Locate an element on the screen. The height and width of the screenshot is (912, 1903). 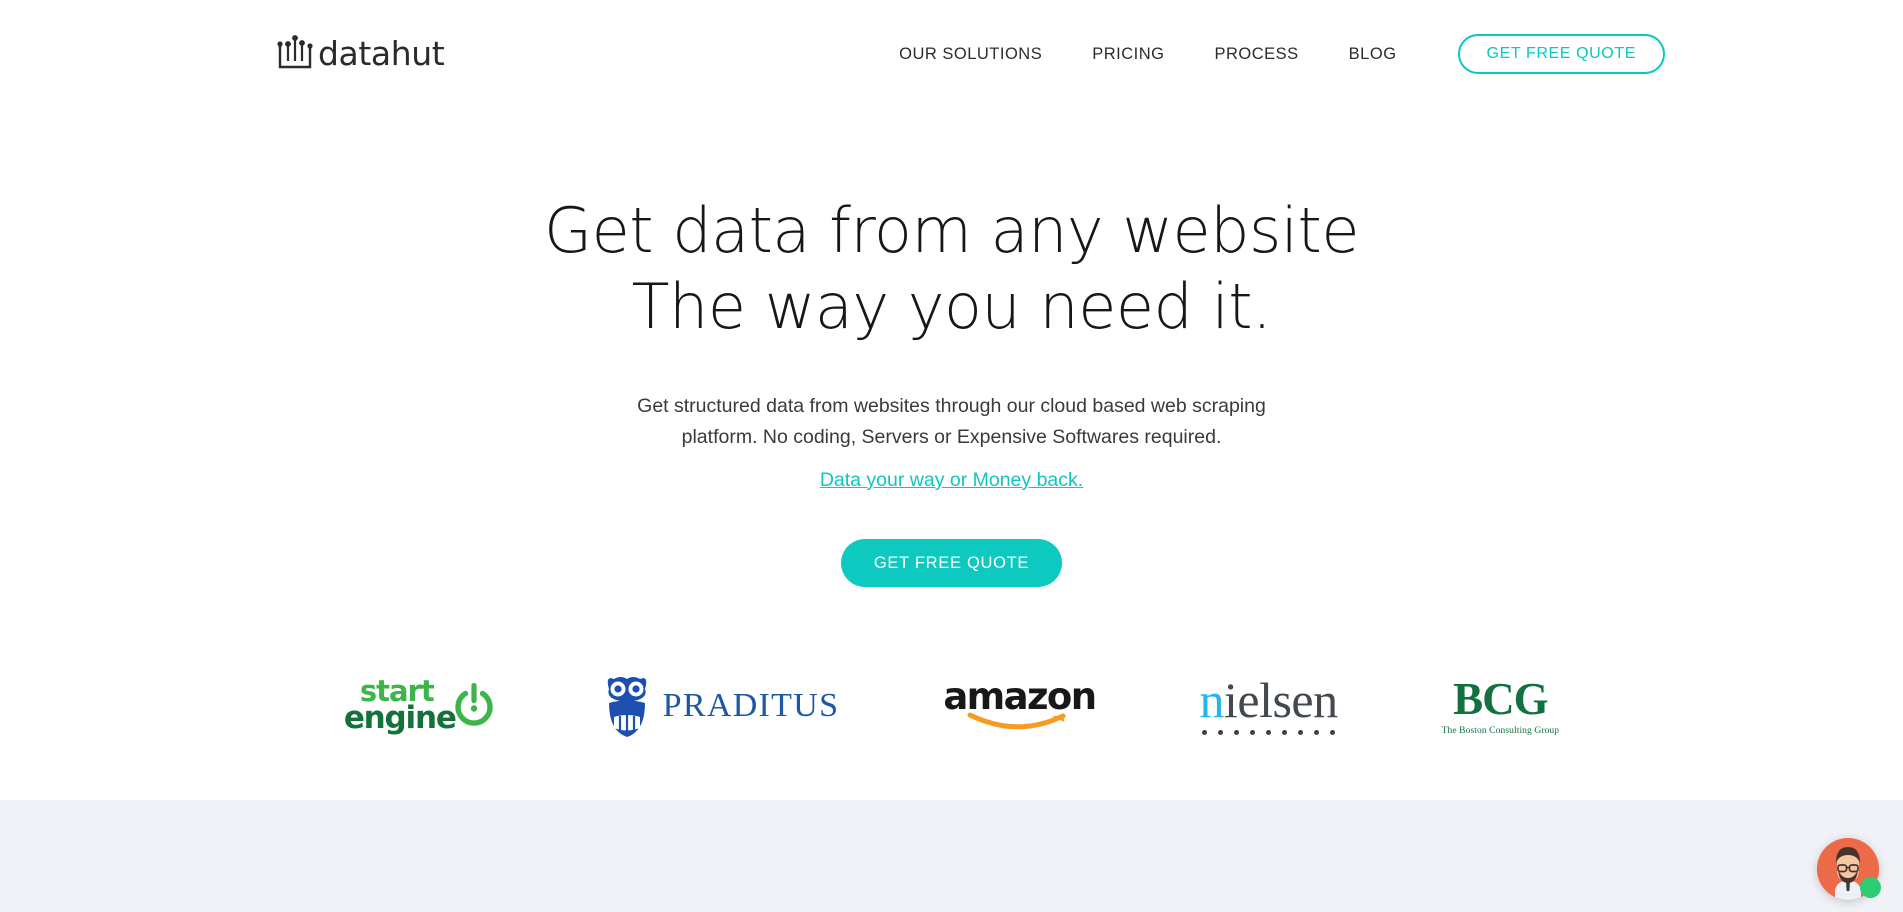
chat-widget-button is located at coordinates (1849, 869).